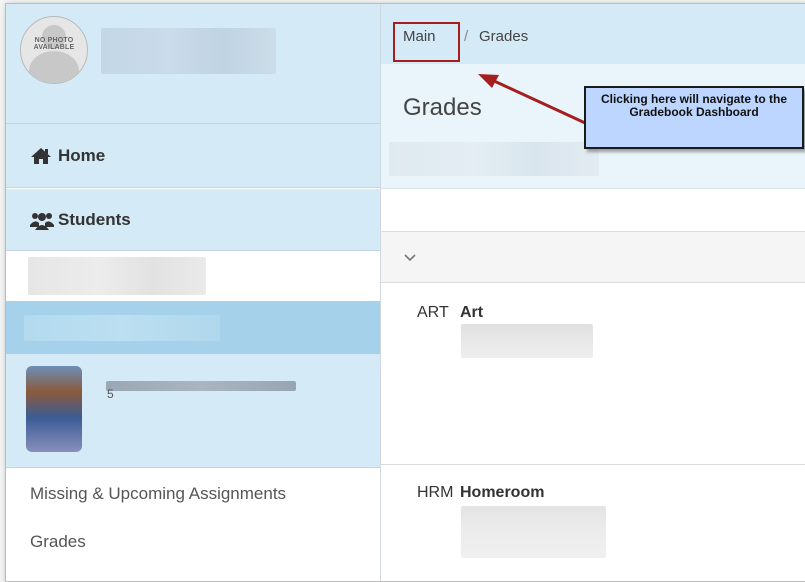 The image size is (805, 582). Describe the element at coordinates (158, 494) in the screenshot. I see `link-missing-upcoming: Missing & Upcoming Assignments` at that location.